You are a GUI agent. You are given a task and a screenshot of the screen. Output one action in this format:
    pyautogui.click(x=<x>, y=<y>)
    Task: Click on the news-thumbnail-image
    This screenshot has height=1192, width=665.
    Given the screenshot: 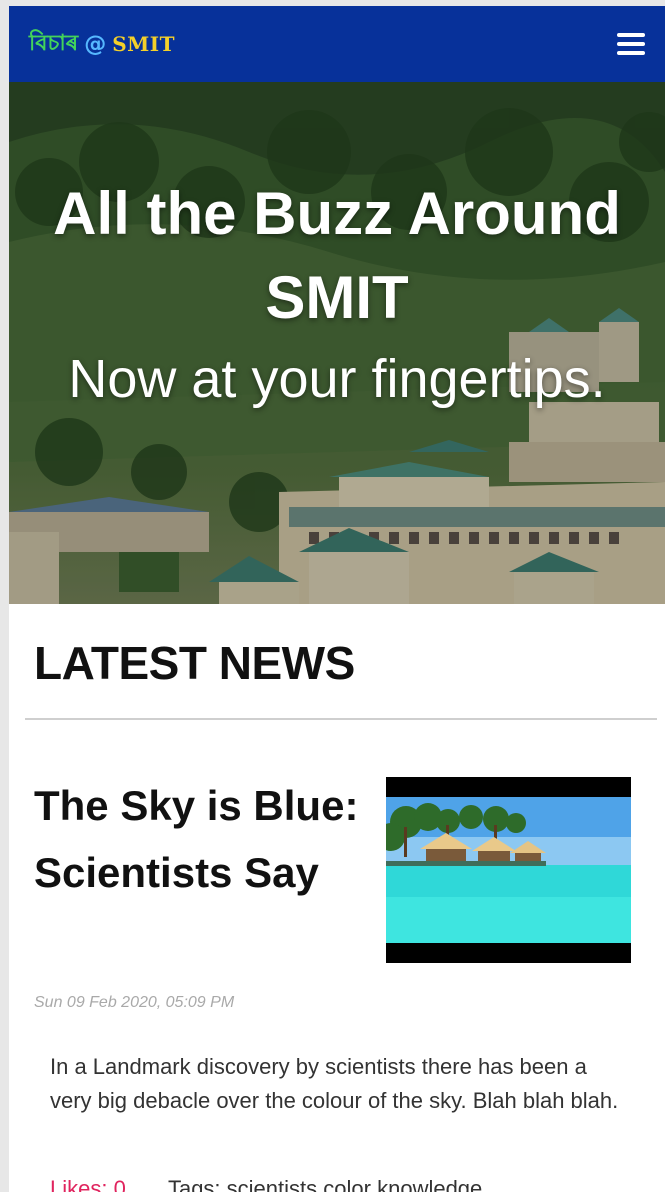 What is the action you would take?
    pyautogui.click(x=504, y=870)
    